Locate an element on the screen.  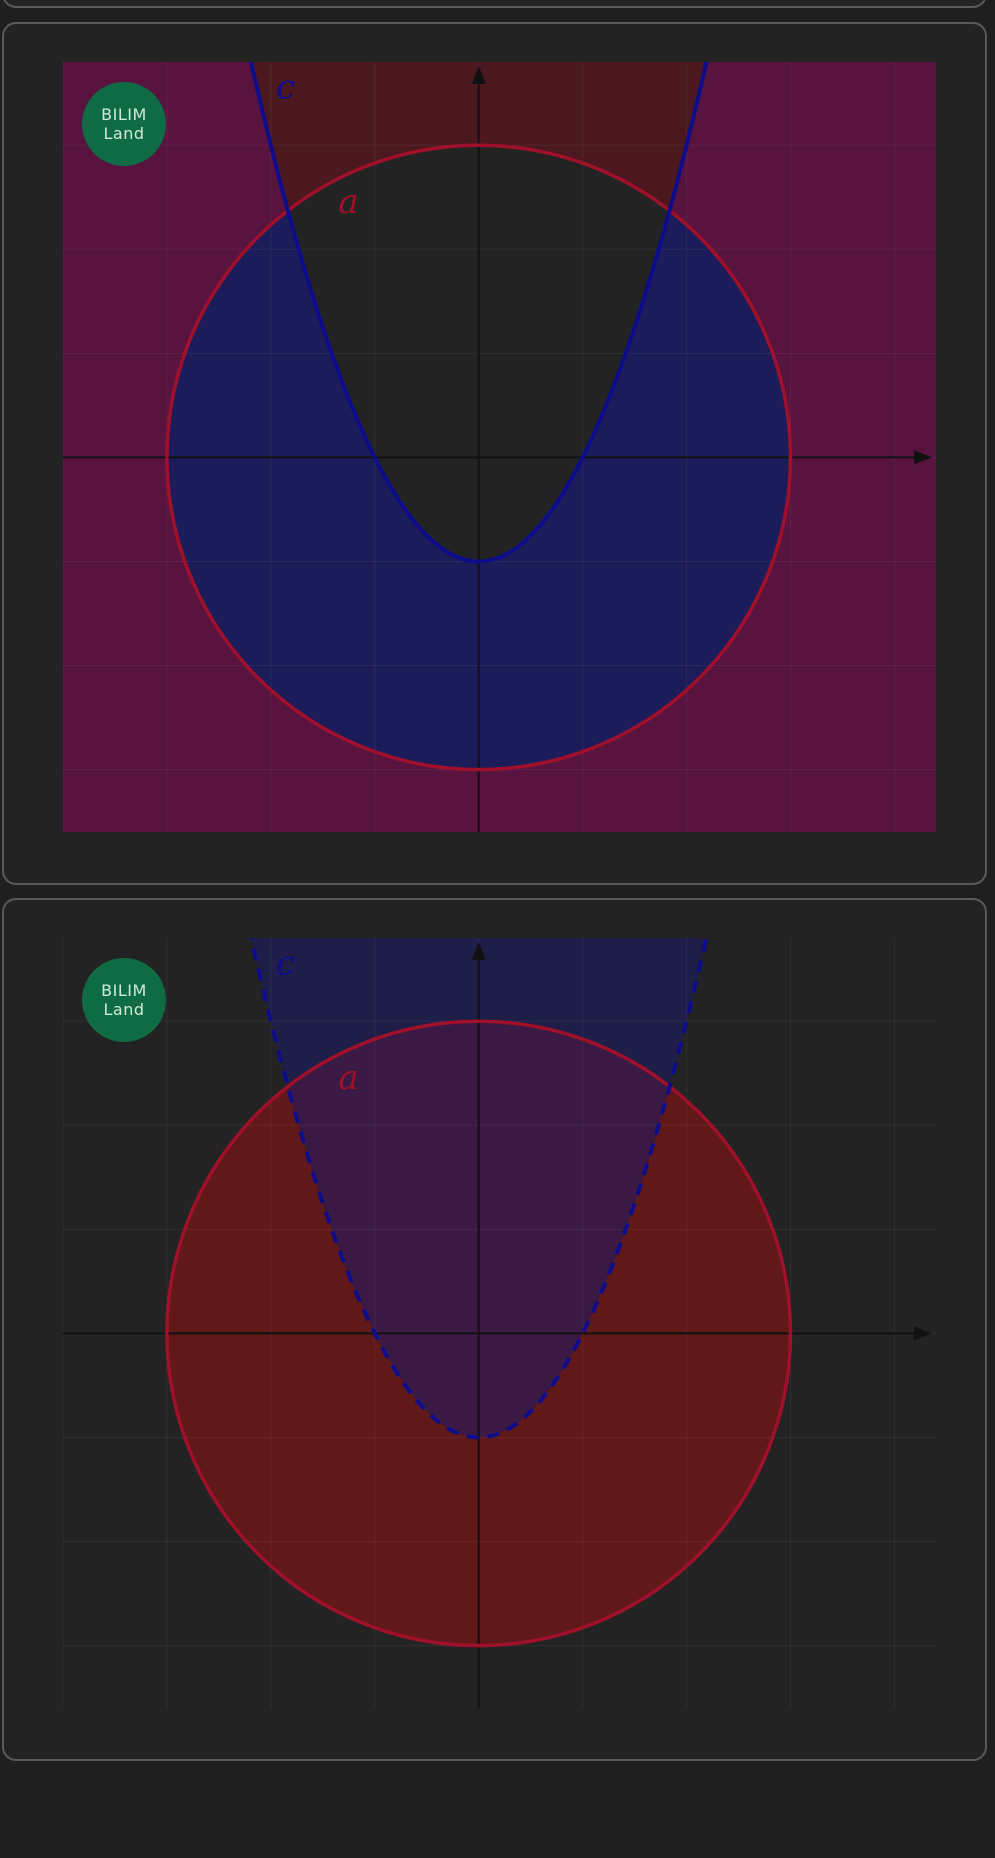
previous-card is located at coordinates (494, 4).